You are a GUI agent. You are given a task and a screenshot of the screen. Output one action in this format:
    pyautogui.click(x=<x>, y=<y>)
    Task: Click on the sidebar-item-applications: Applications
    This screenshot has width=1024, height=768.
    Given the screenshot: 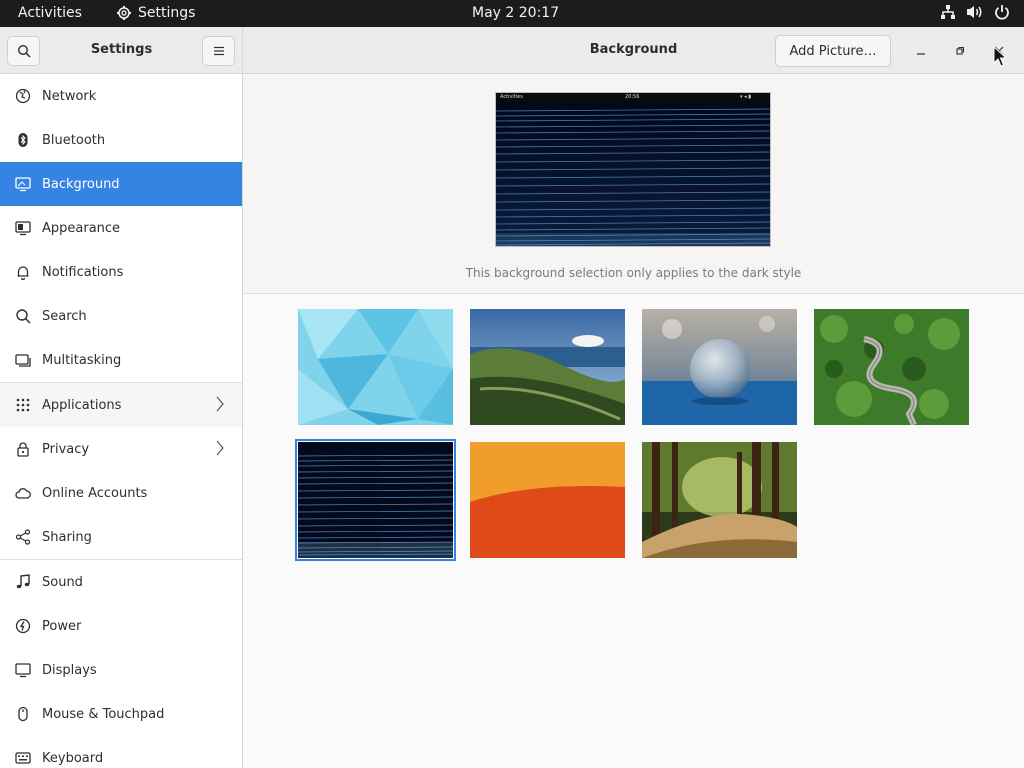 What is the action you would take?
    pyautogui.click(x=121, y=405)
    